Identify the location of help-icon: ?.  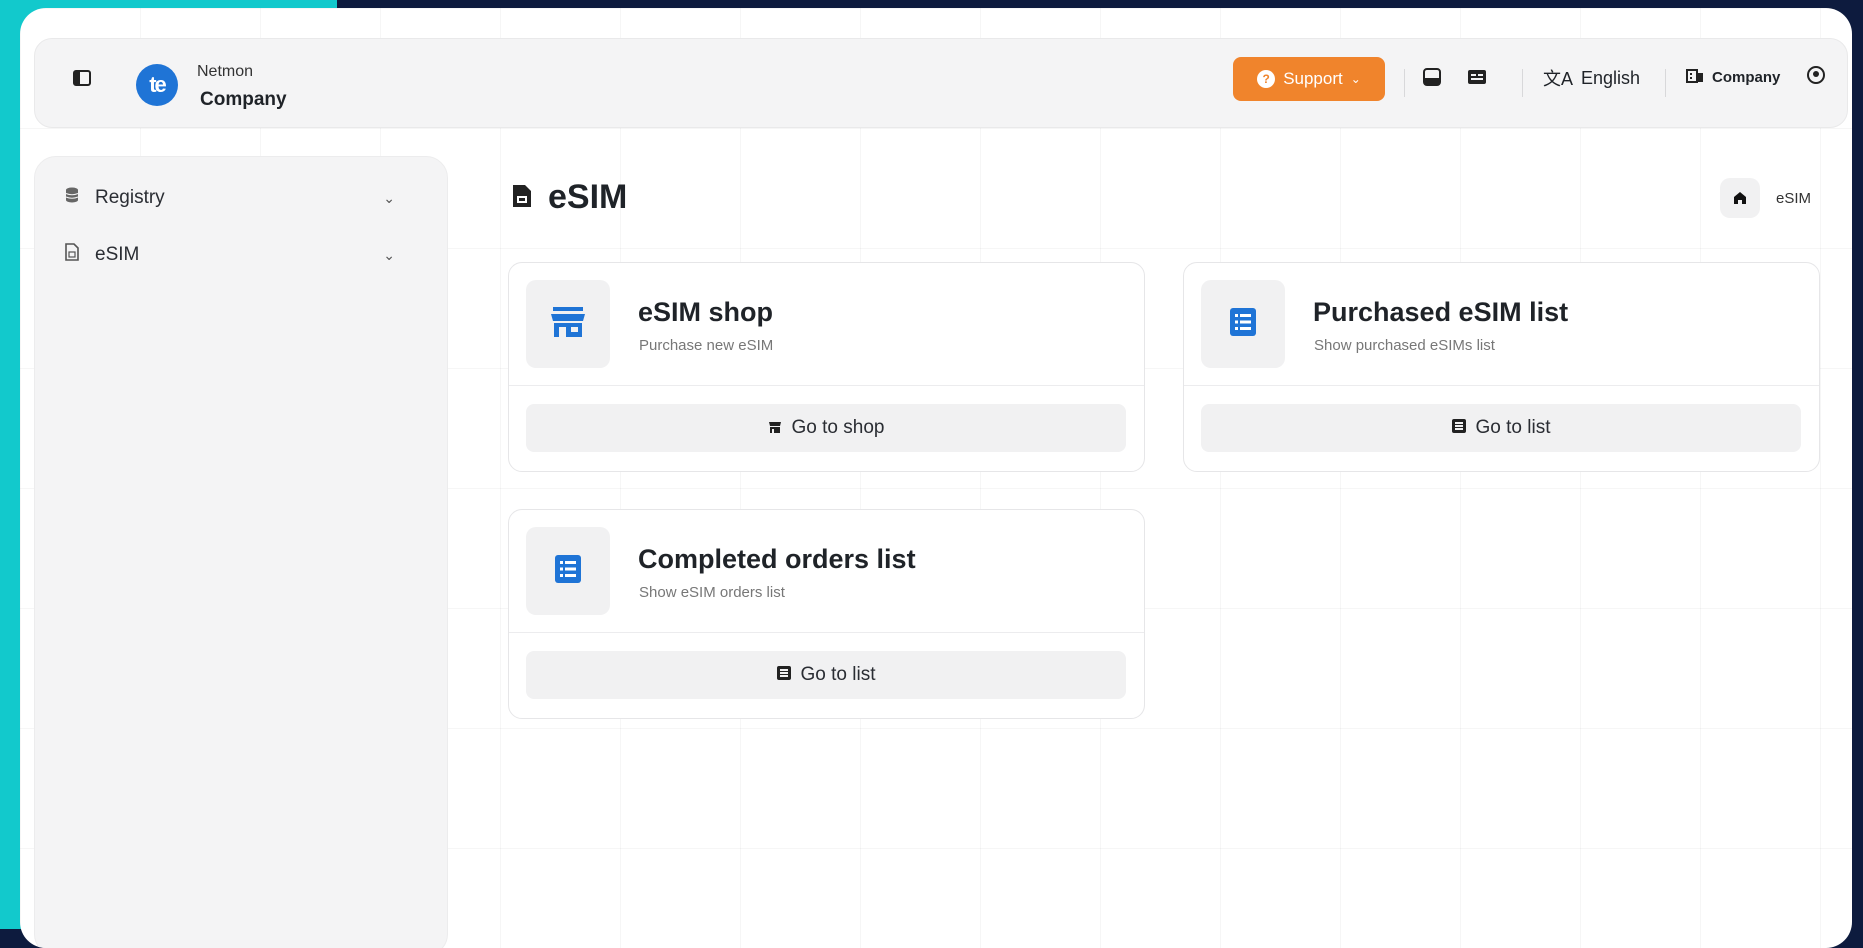
(1266, 79).